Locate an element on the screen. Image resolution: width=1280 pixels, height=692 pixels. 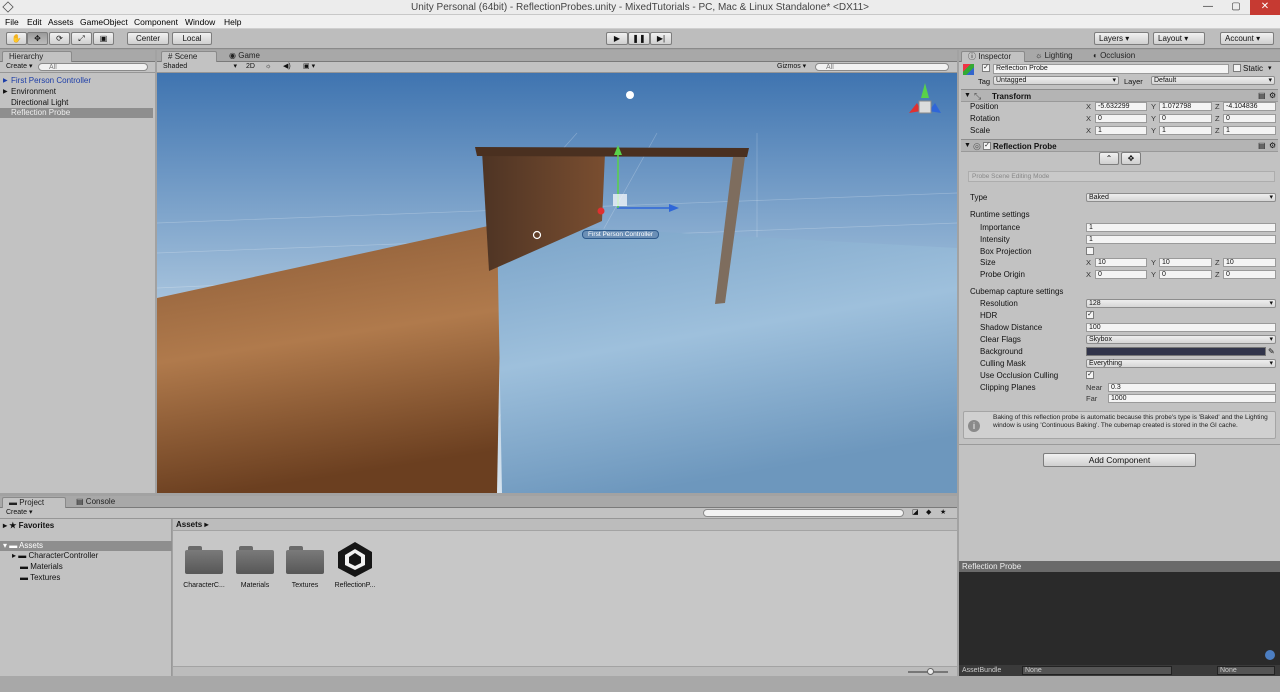
rotation-z-field: 0 is located at coordinates (1249, 118).